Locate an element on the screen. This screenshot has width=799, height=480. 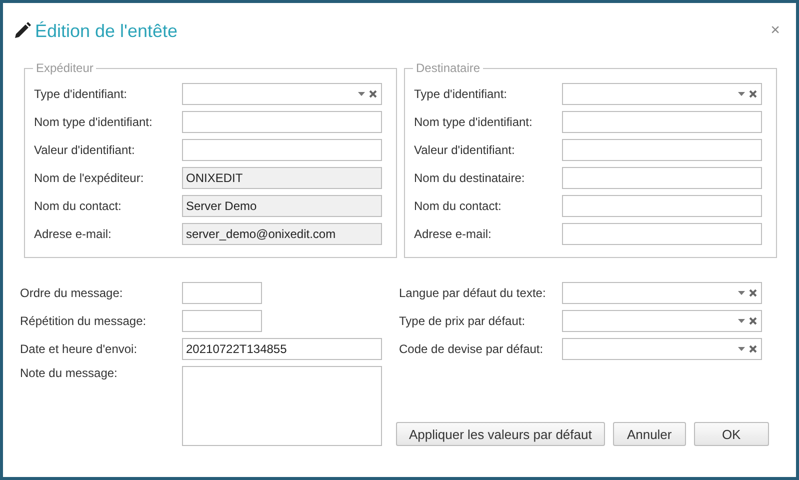
field-label: Répétition du message: is located at coordinates (84, 321).